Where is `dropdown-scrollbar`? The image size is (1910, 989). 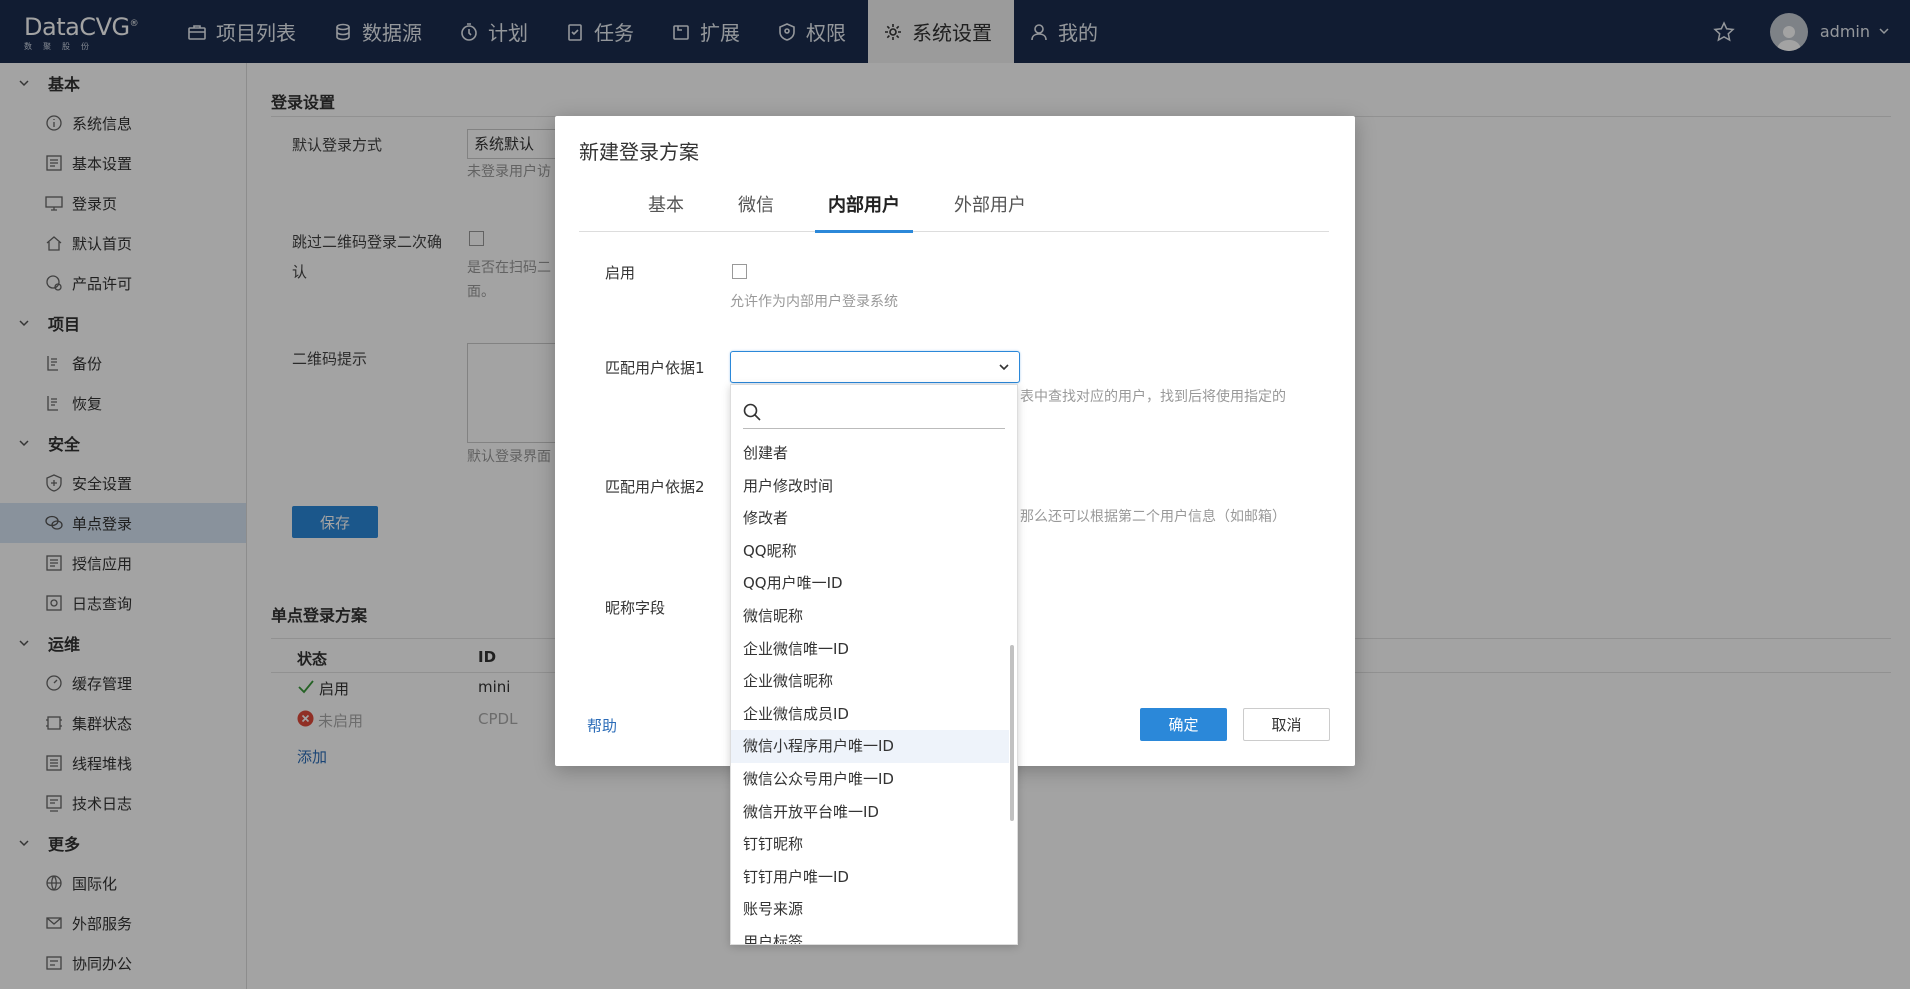
dropdown-scrollbar is located at coordinates (1012, 733).